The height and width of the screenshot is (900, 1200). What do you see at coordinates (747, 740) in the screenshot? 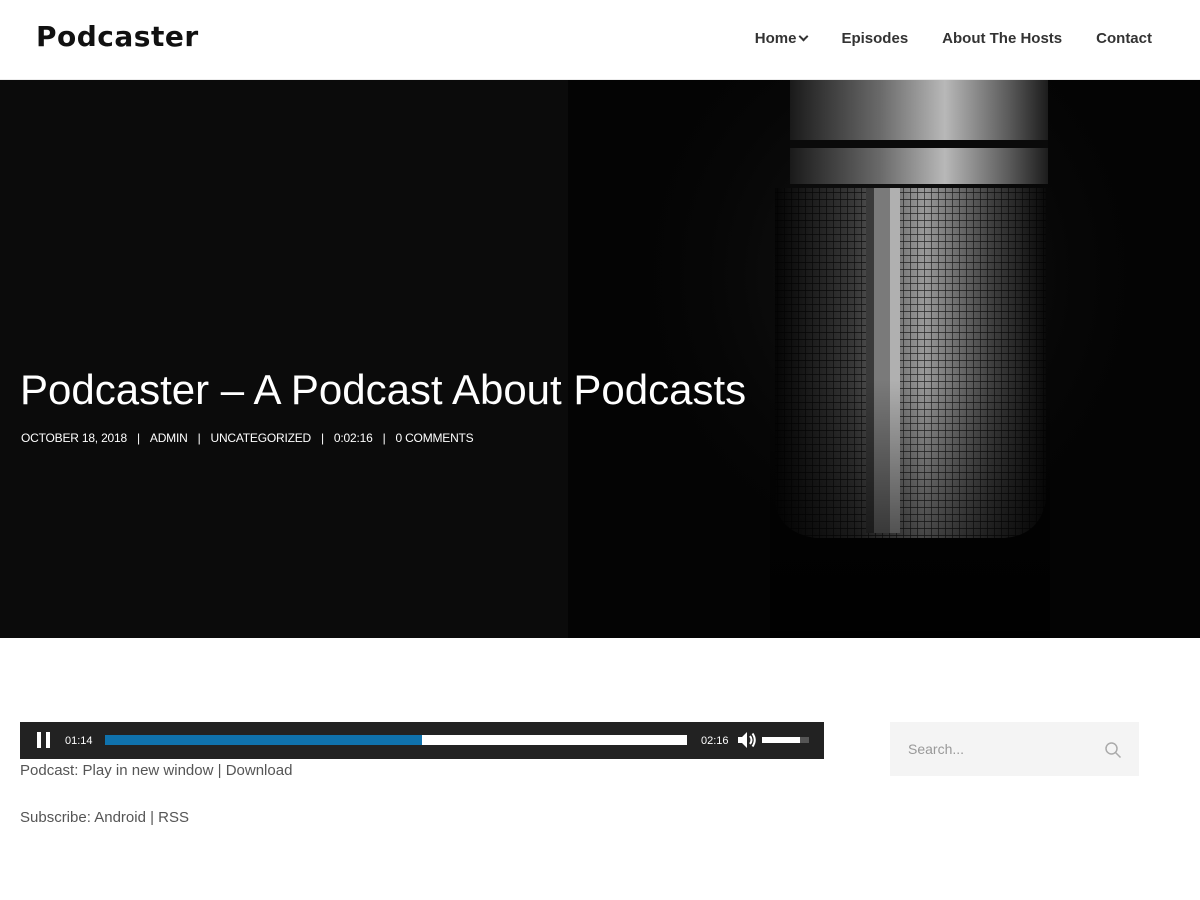
I see `volume-icon` at bounding box center [747, 740].